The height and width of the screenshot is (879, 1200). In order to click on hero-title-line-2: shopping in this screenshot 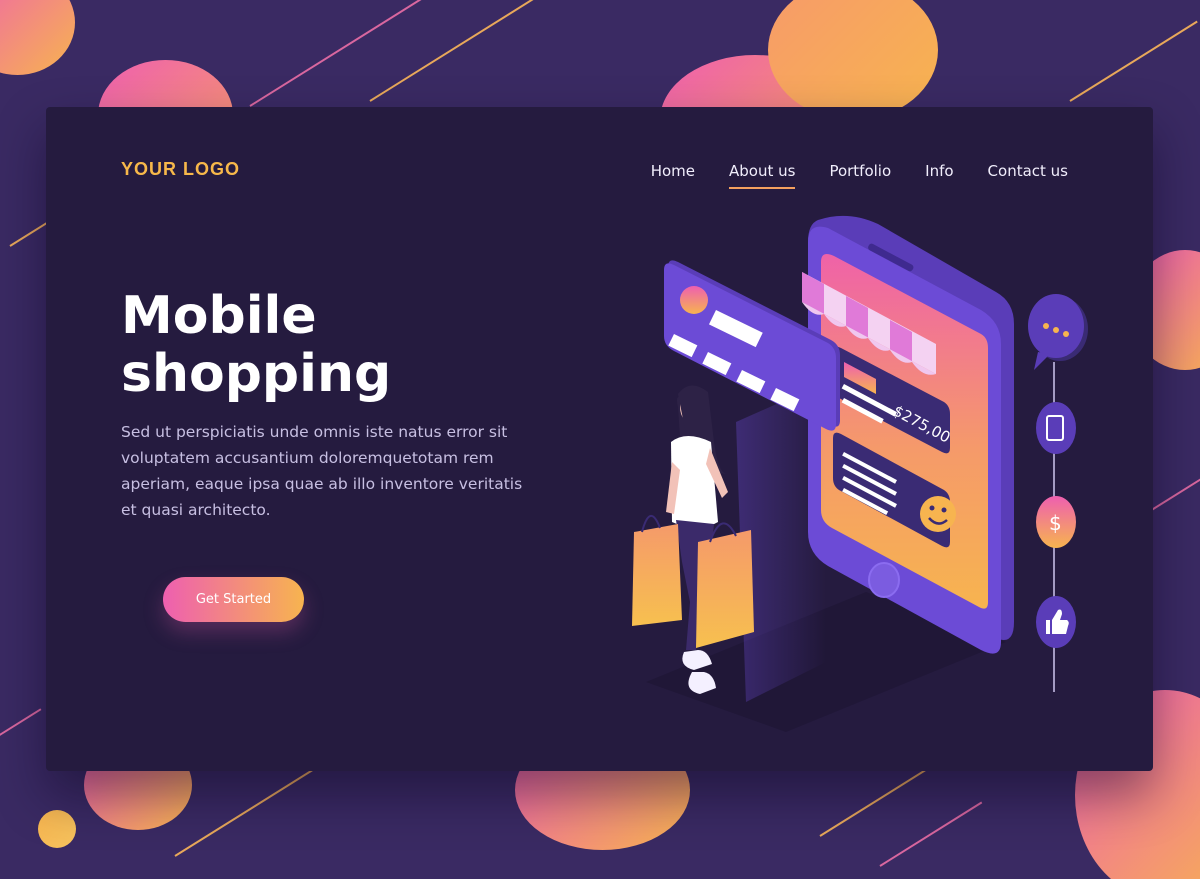, I will do `click(256, 374)`.